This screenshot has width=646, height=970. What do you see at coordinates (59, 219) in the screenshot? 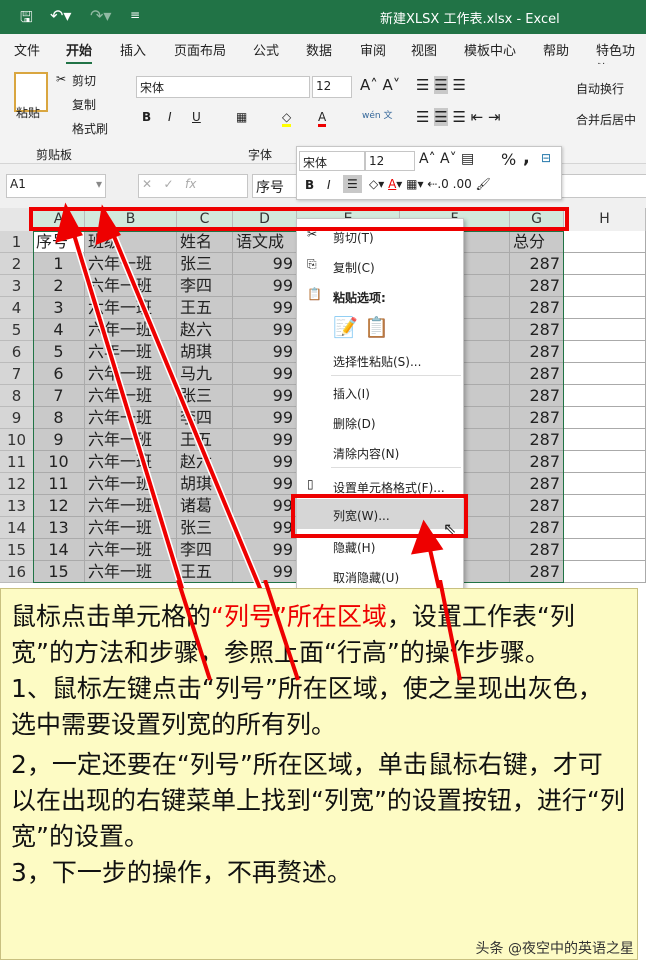
I see `column-header-A: A` at bounding box center [59, 219].